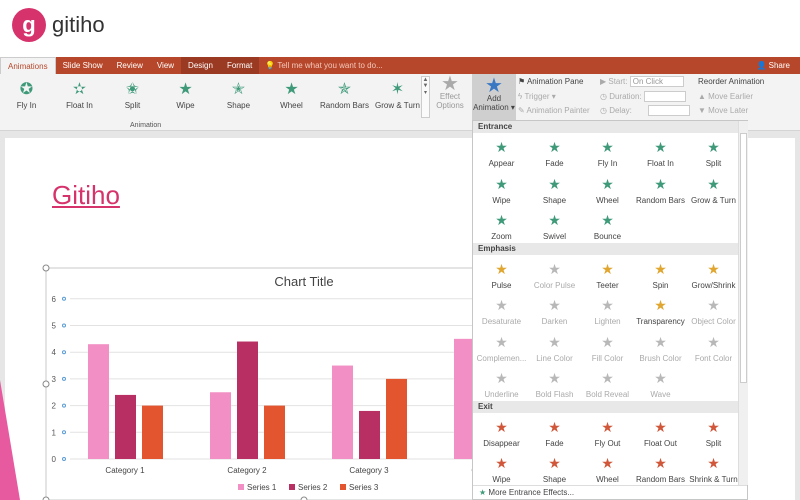  Describe the element at coordinates (239, 65) in the screenshot. I see `tab-format: Format` at that location.